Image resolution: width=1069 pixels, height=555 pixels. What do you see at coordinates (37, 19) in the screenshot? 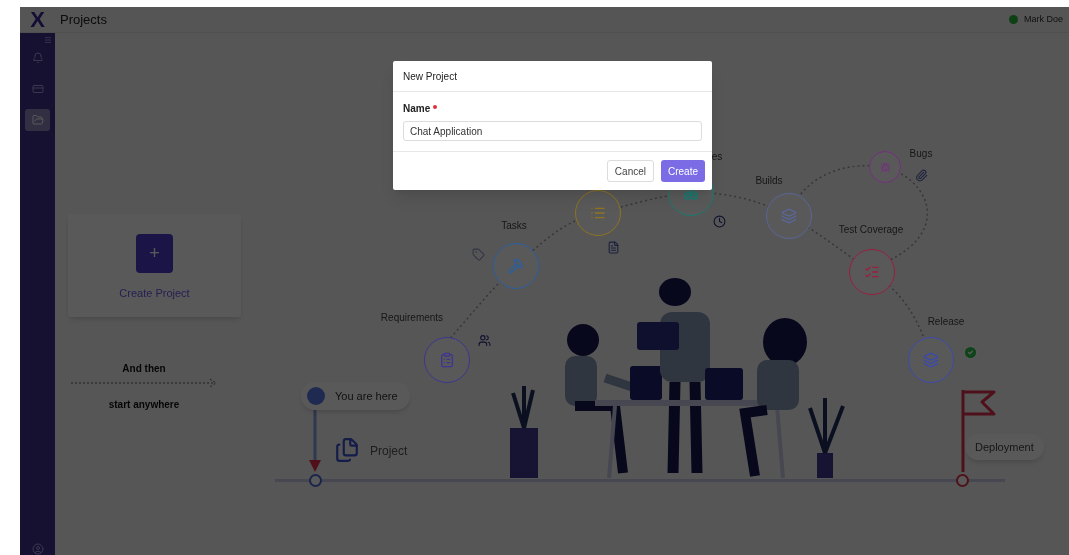
I see `logo: X` at bounding box center [37, 19].